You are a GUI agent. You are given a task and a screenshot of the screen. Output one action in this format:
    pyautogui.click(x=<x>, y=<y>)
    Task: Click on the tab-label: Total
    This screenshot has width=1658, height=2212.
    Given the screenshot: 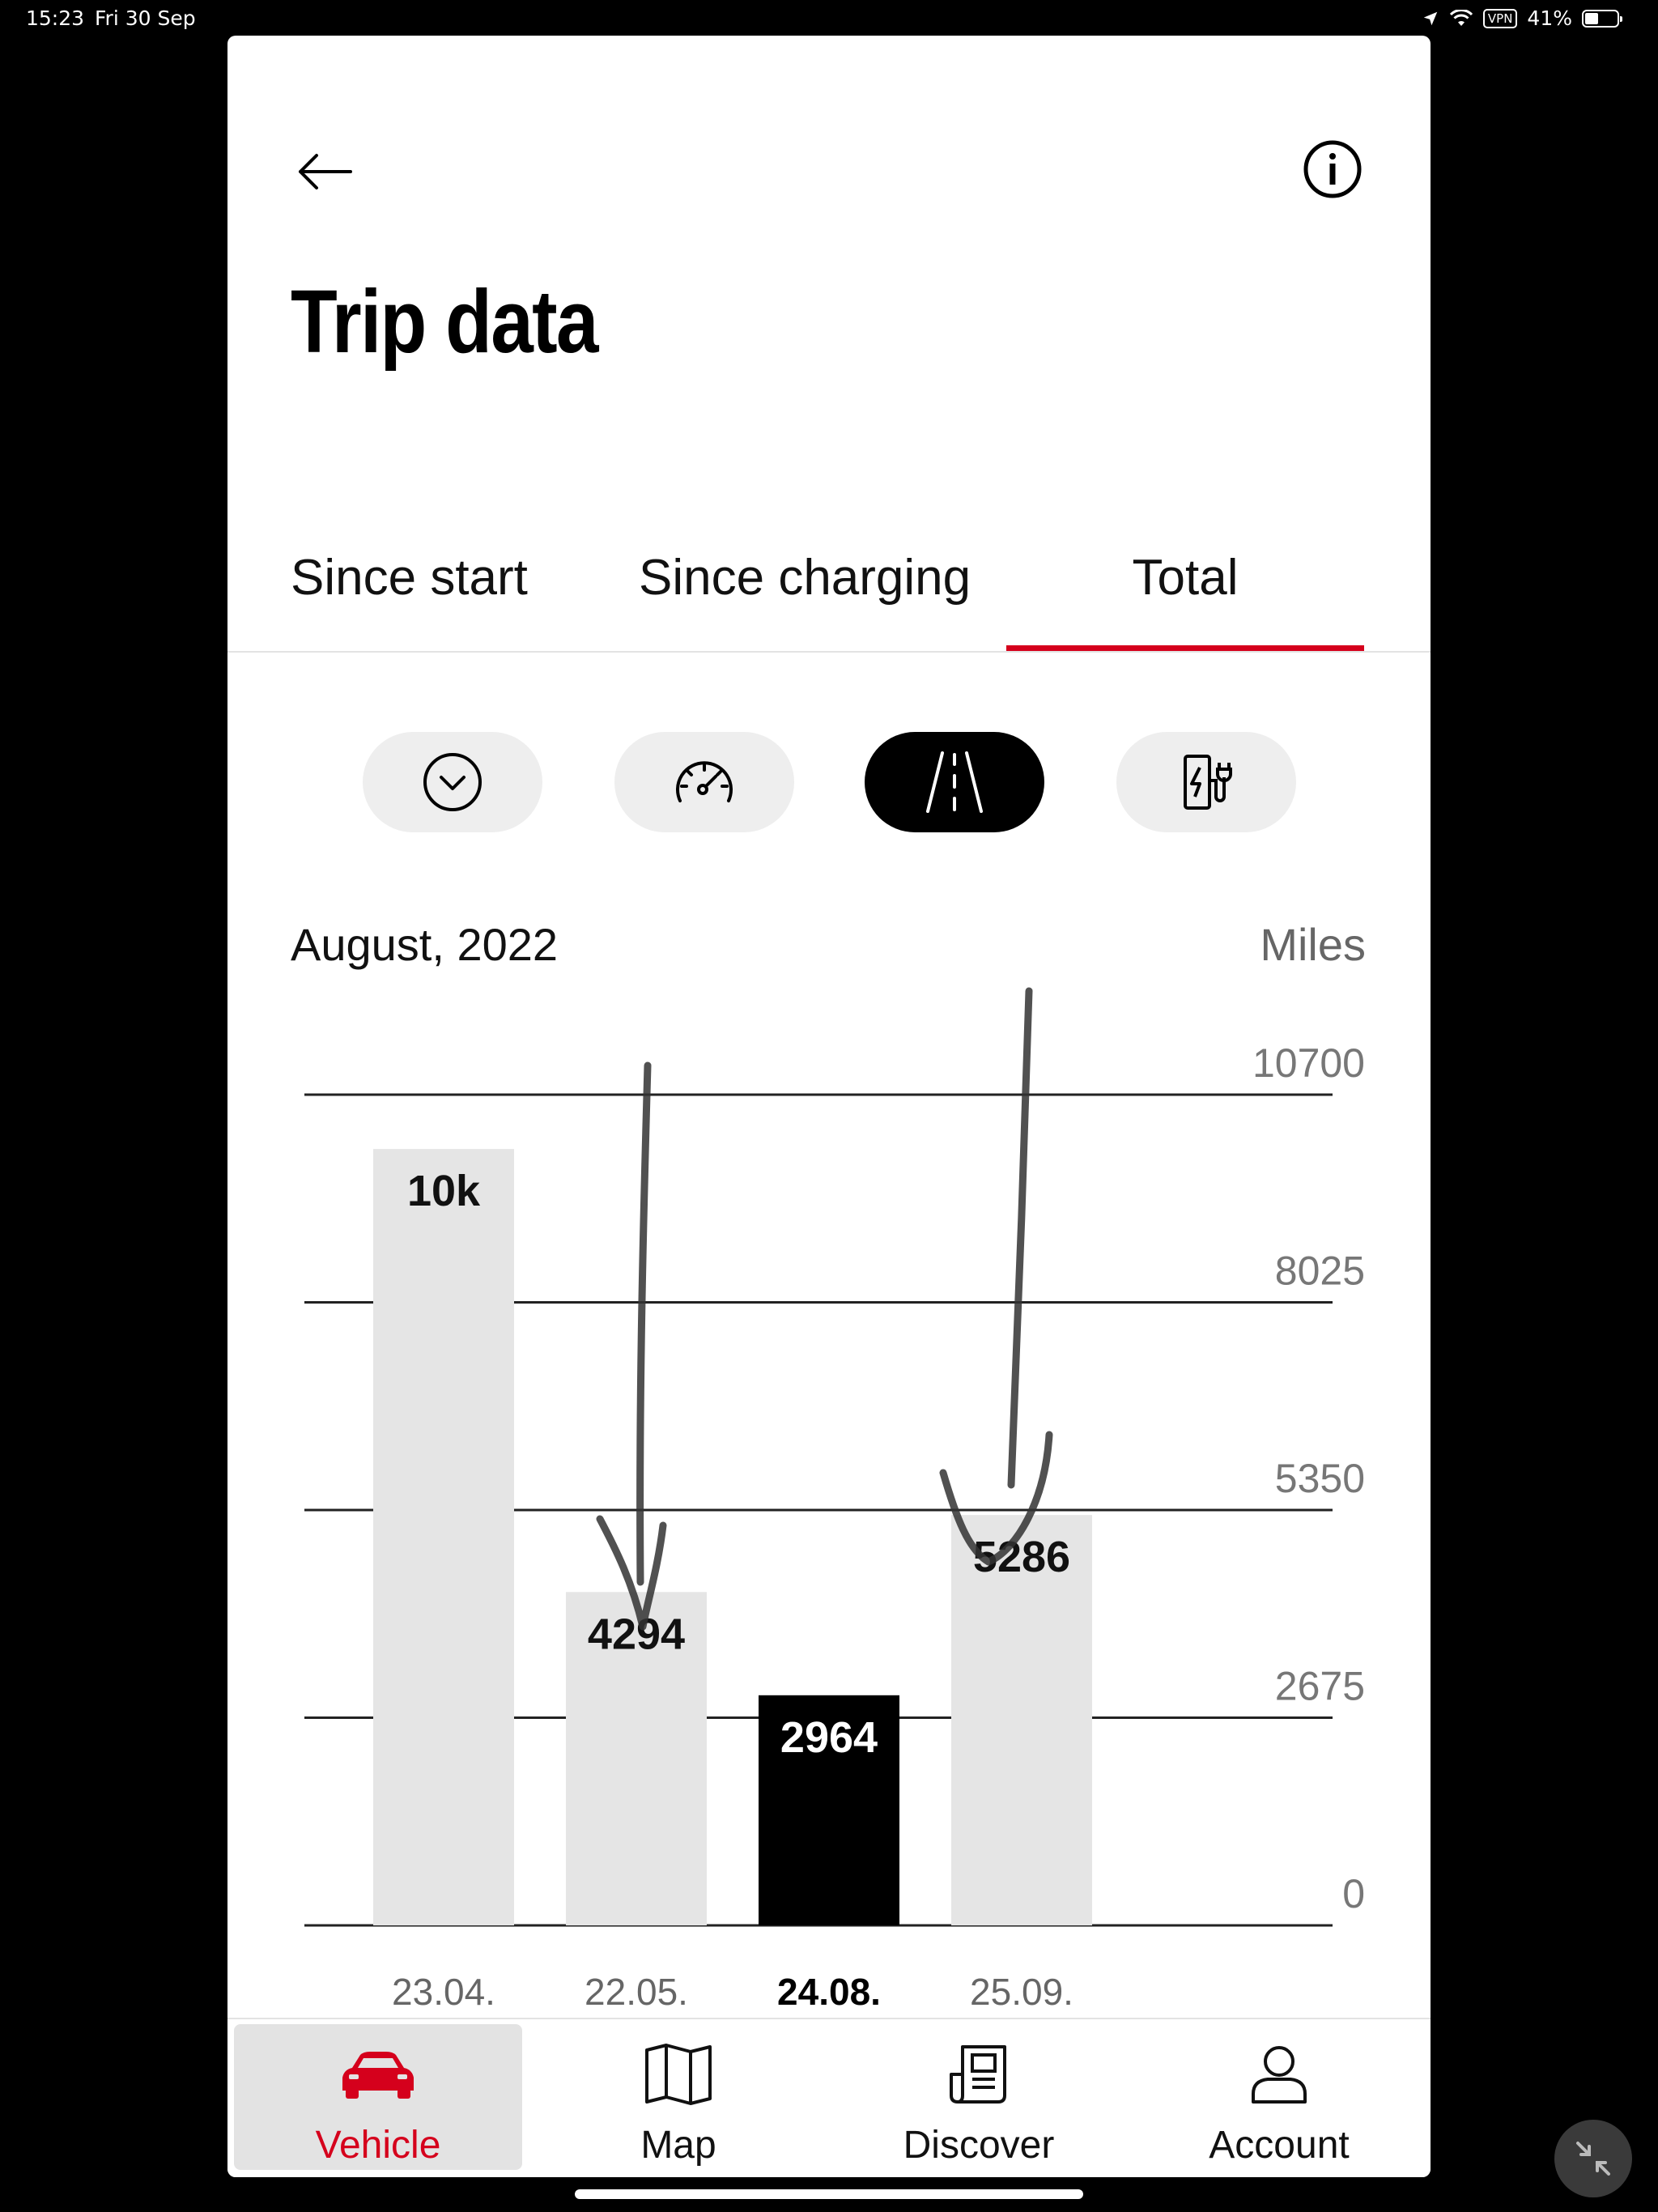 What is the action you would take?
    pyautogui.click(x=1185, y=578)
    